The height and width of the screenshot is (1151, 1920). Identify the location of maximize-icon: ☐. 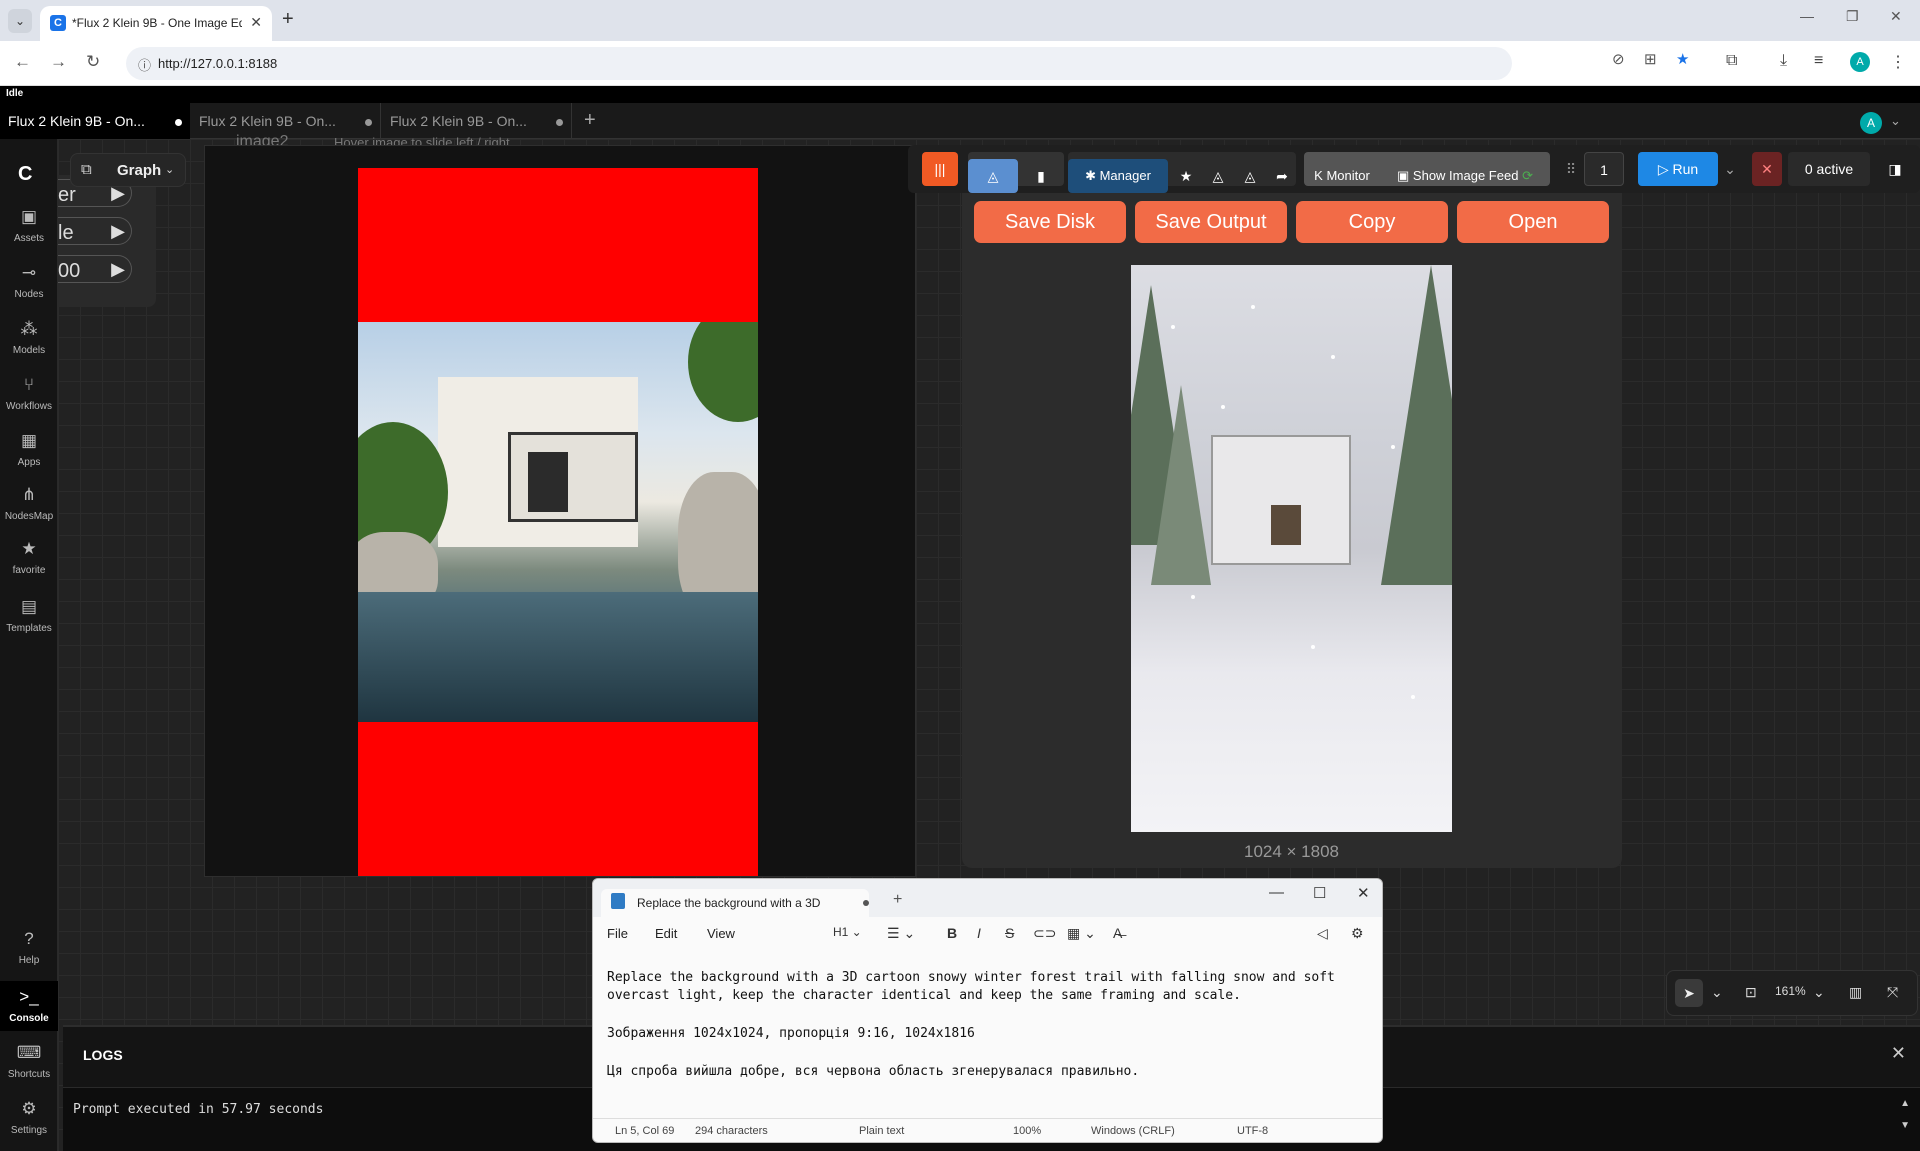
(1319, 893).